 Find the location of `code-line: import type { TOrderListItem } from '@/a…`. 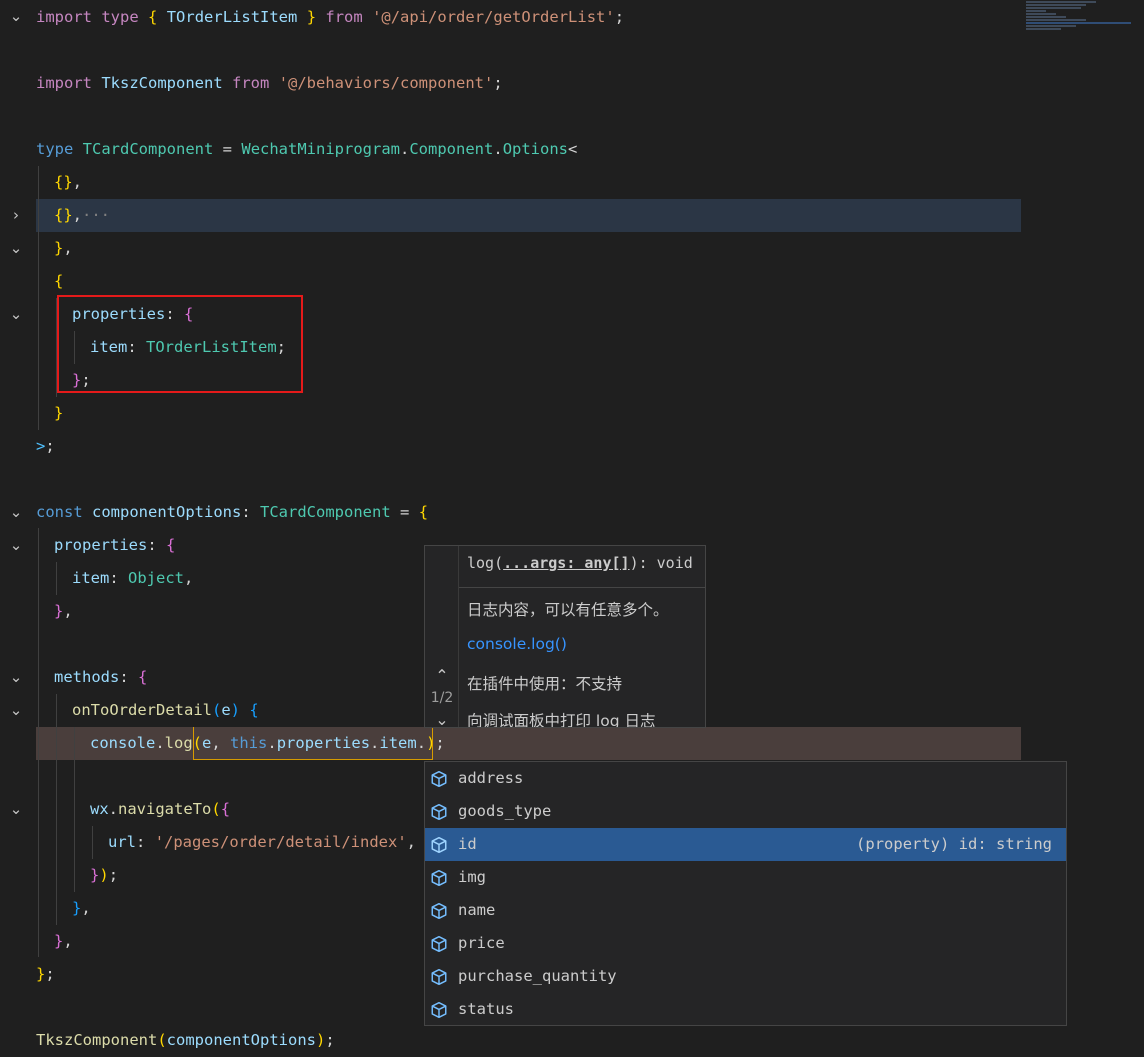

code-line: import type { TOrderListItem } from '@/a… is located at coordinates (330, 17).